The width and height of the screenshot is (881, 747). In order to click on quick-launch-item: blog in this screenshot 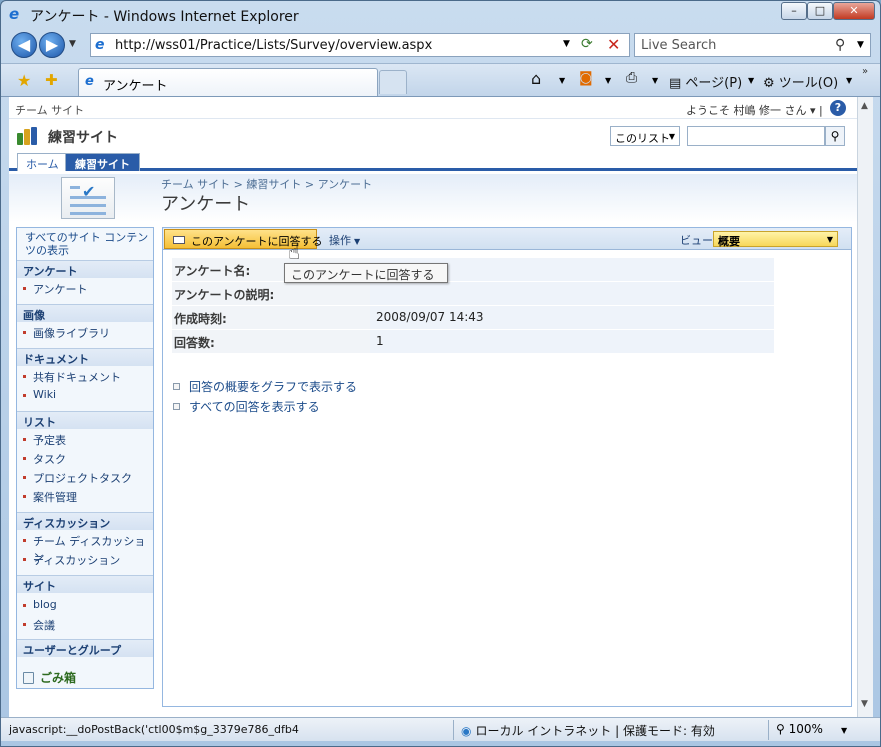, I will do `click(85, 605)`.